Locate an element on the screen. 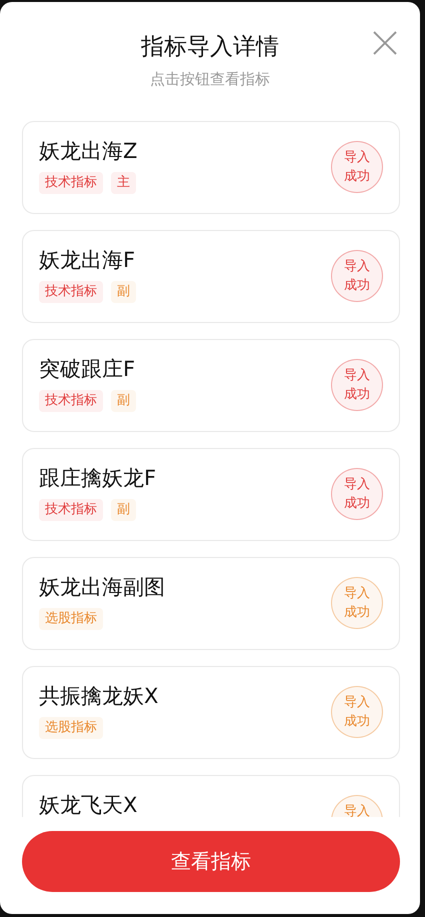 Image resolution: width=425 pixels, height=917 pixels. dialog-subtitle: 点击按钮查看指标 is located at coordinates (210, 79).